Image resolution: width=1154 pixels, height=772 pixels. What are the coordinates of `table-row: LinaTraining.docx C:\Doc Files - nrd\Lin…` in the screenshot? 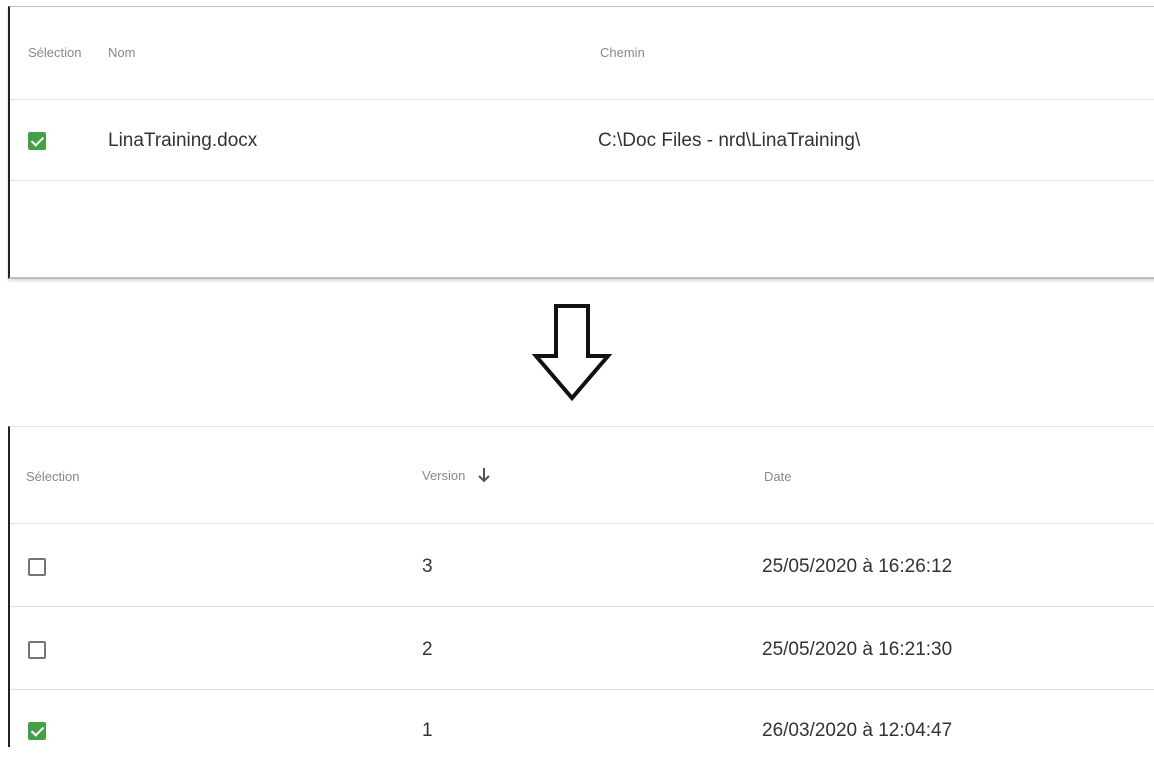 It's located at (582, 140).